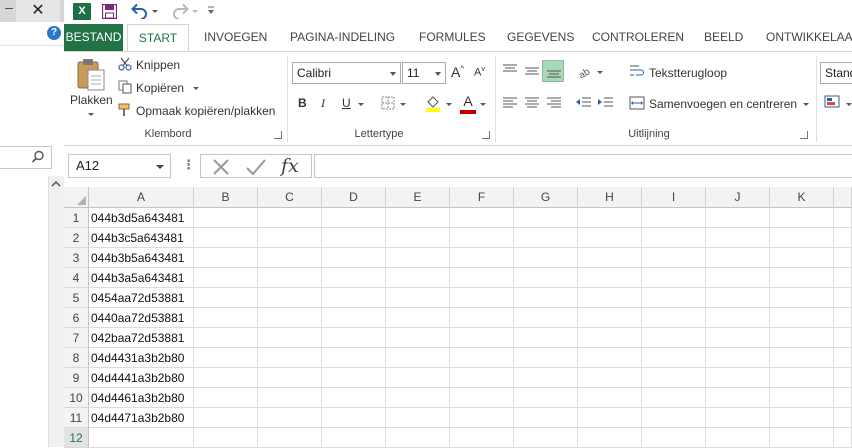 The image size is (852, 448). What do you see at coordinates (723, 104) in the screenshot?
I see `merge-center-button: Samenvoegen en centreren` at bounding box center [723, 104].